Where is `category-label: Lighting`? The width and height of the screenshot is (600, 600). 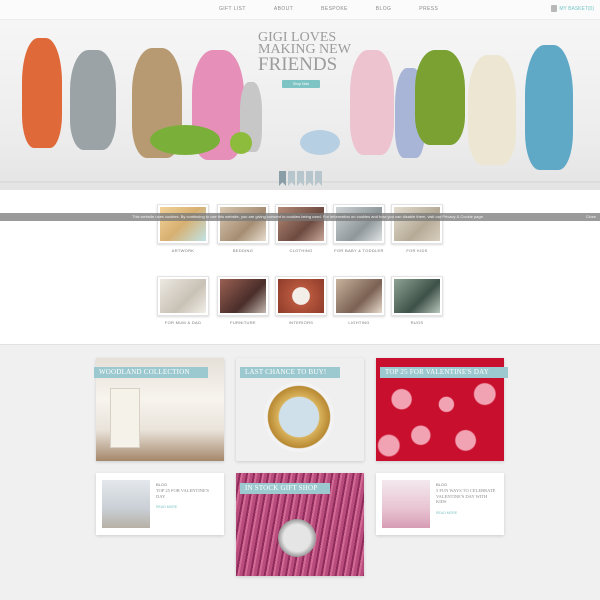 category-label: Lighting is located at coordinates (359, 322).